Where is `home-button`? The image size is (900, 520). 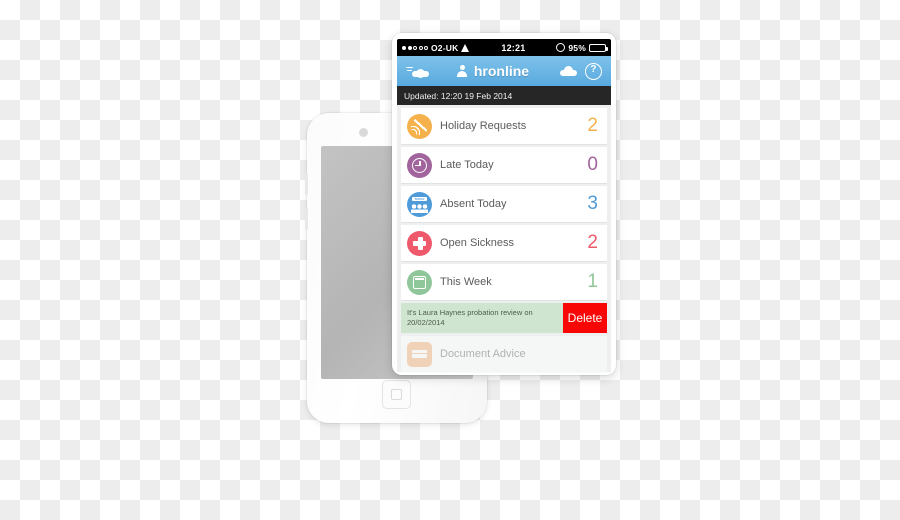 home-button is located at coordinates (396, 394).